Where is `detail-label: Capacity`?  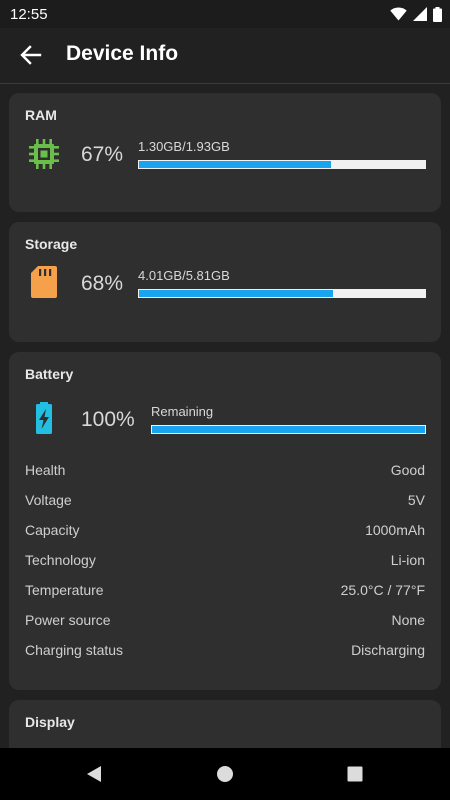
detail-label: Capacity is located at coordinates (52, 530).